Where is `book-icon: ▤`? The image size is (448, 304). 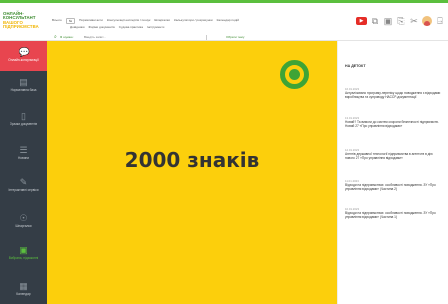
book-icon: ▤ is located at coordinates (23, 82).